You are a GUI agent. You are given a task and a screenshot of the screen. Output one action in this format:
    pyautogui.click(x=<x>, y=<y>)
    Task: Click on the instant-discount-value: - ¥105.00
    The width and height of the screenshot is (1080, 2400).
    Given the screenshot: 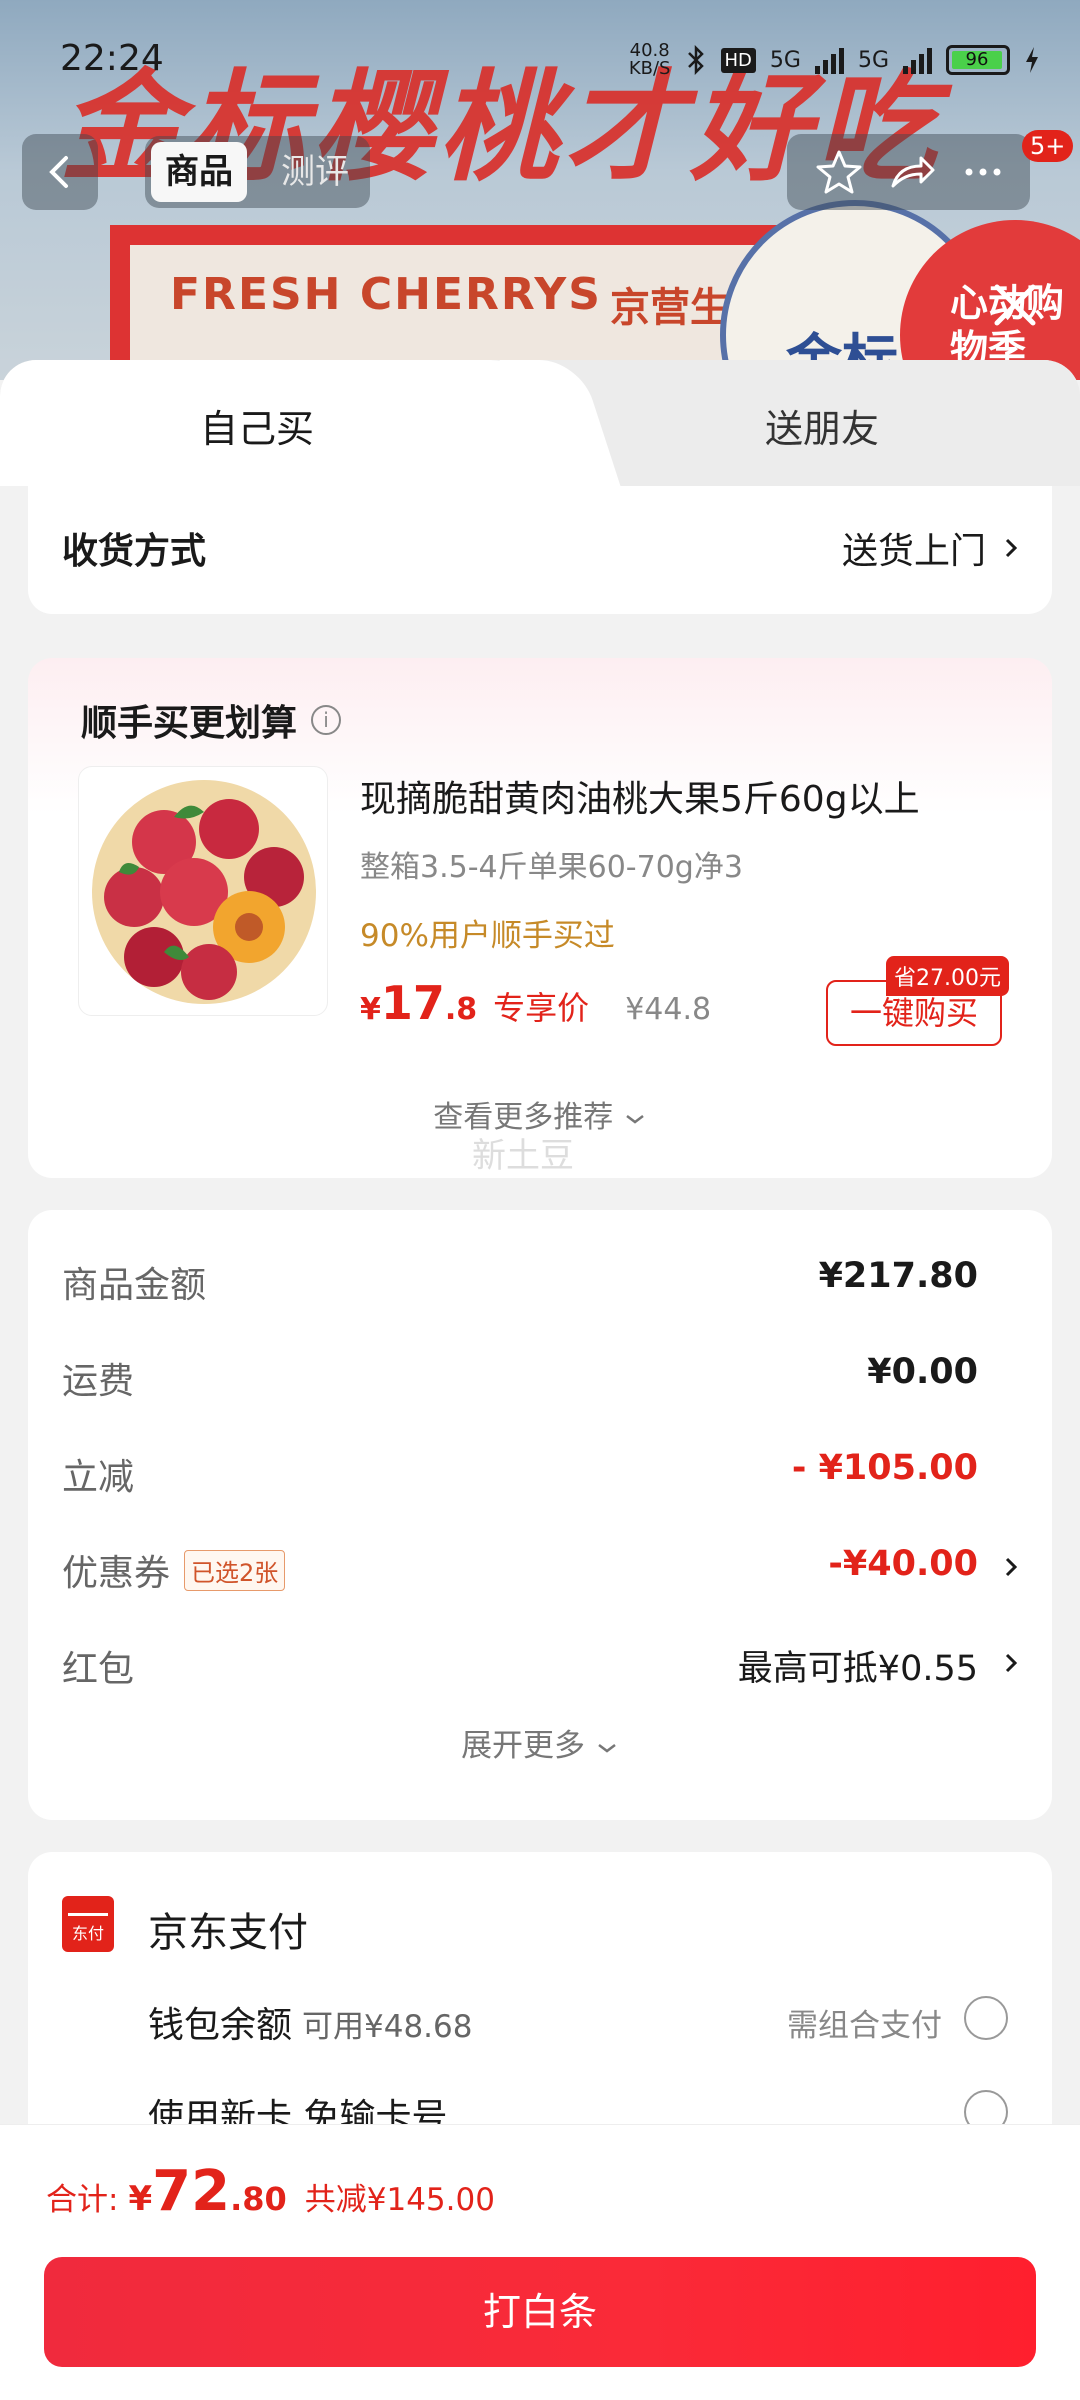 What is the action you would take?
    pyautogui.click(x=884, y=1468)
    